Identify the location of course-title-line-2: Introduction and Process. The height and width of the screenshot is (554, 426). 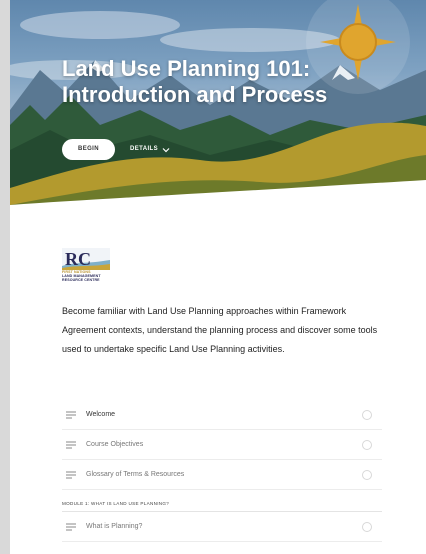
(195, 94).